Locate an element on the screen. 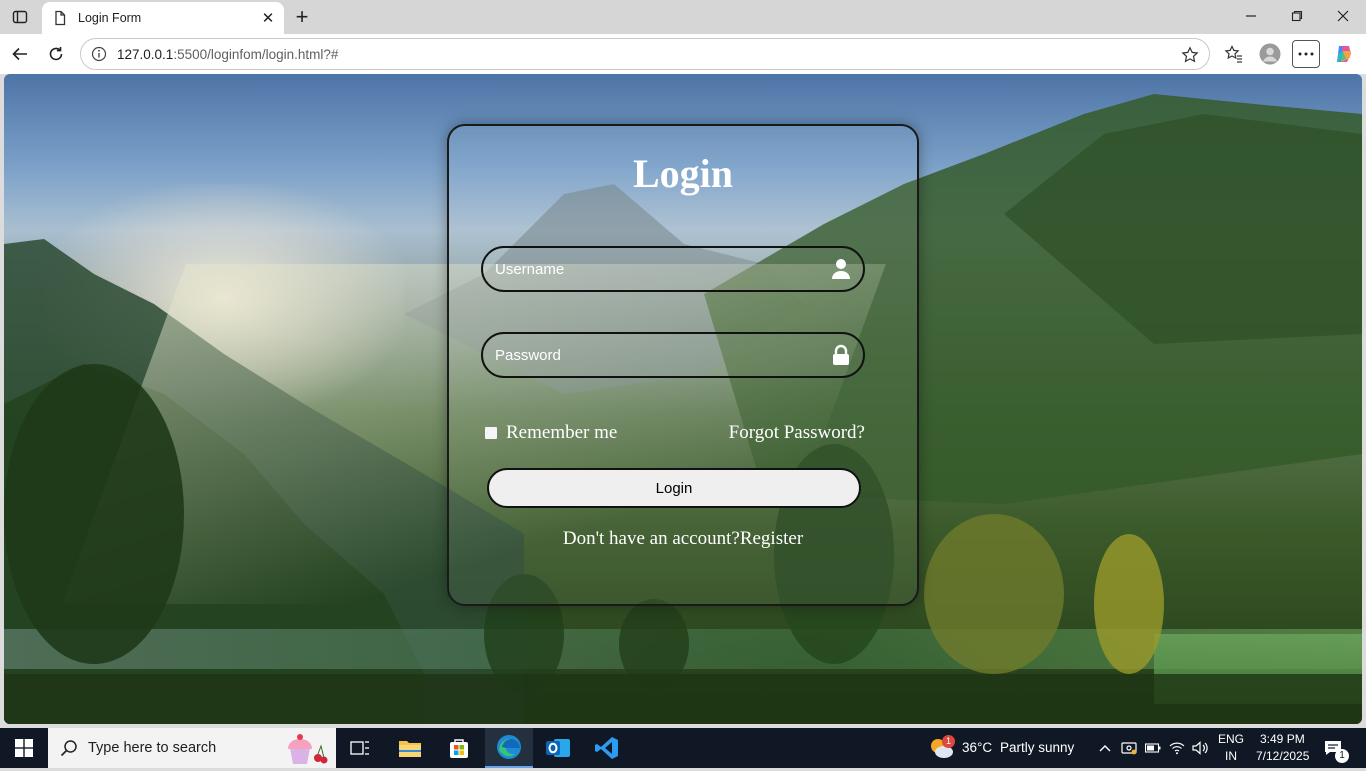  url-host: 127.0.0.1 is located at coordinates (145, 54).